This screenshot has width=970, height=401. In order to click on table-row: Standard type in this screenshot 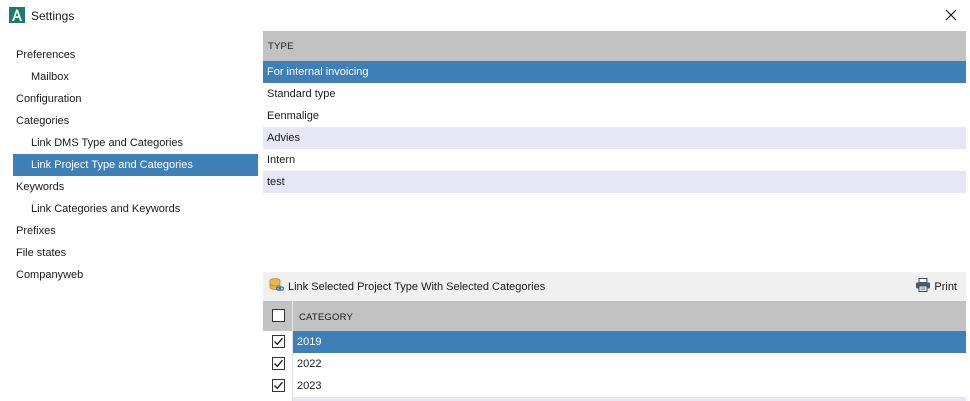, I will do `click(614, 94)`.